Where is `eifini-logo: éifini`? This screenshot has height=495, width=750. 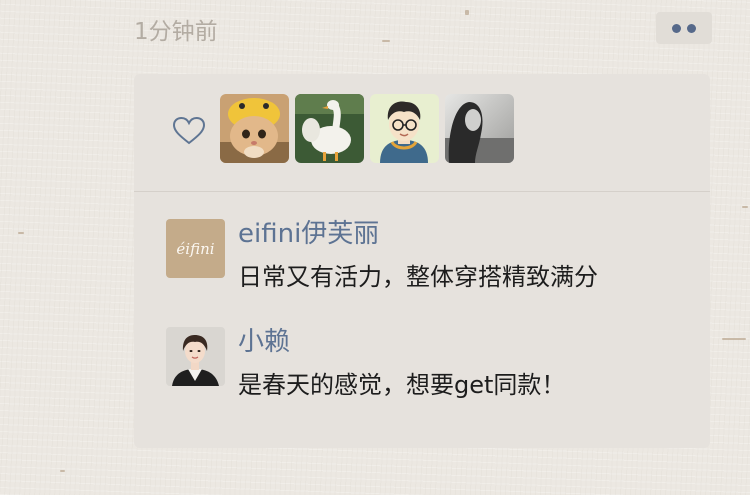
eifini-logo: éifini is located at coordinates (195, 248).